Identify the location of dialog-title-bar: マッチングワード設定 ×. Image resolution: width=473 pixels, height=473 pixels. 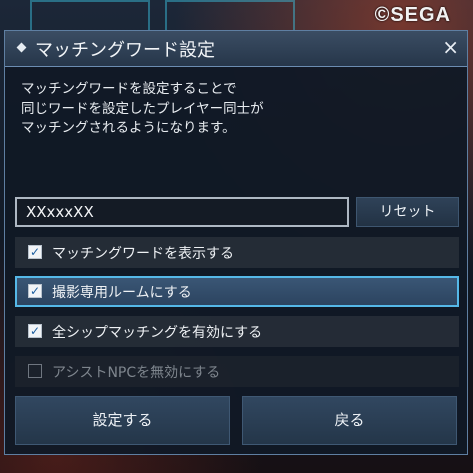
(236, 49).